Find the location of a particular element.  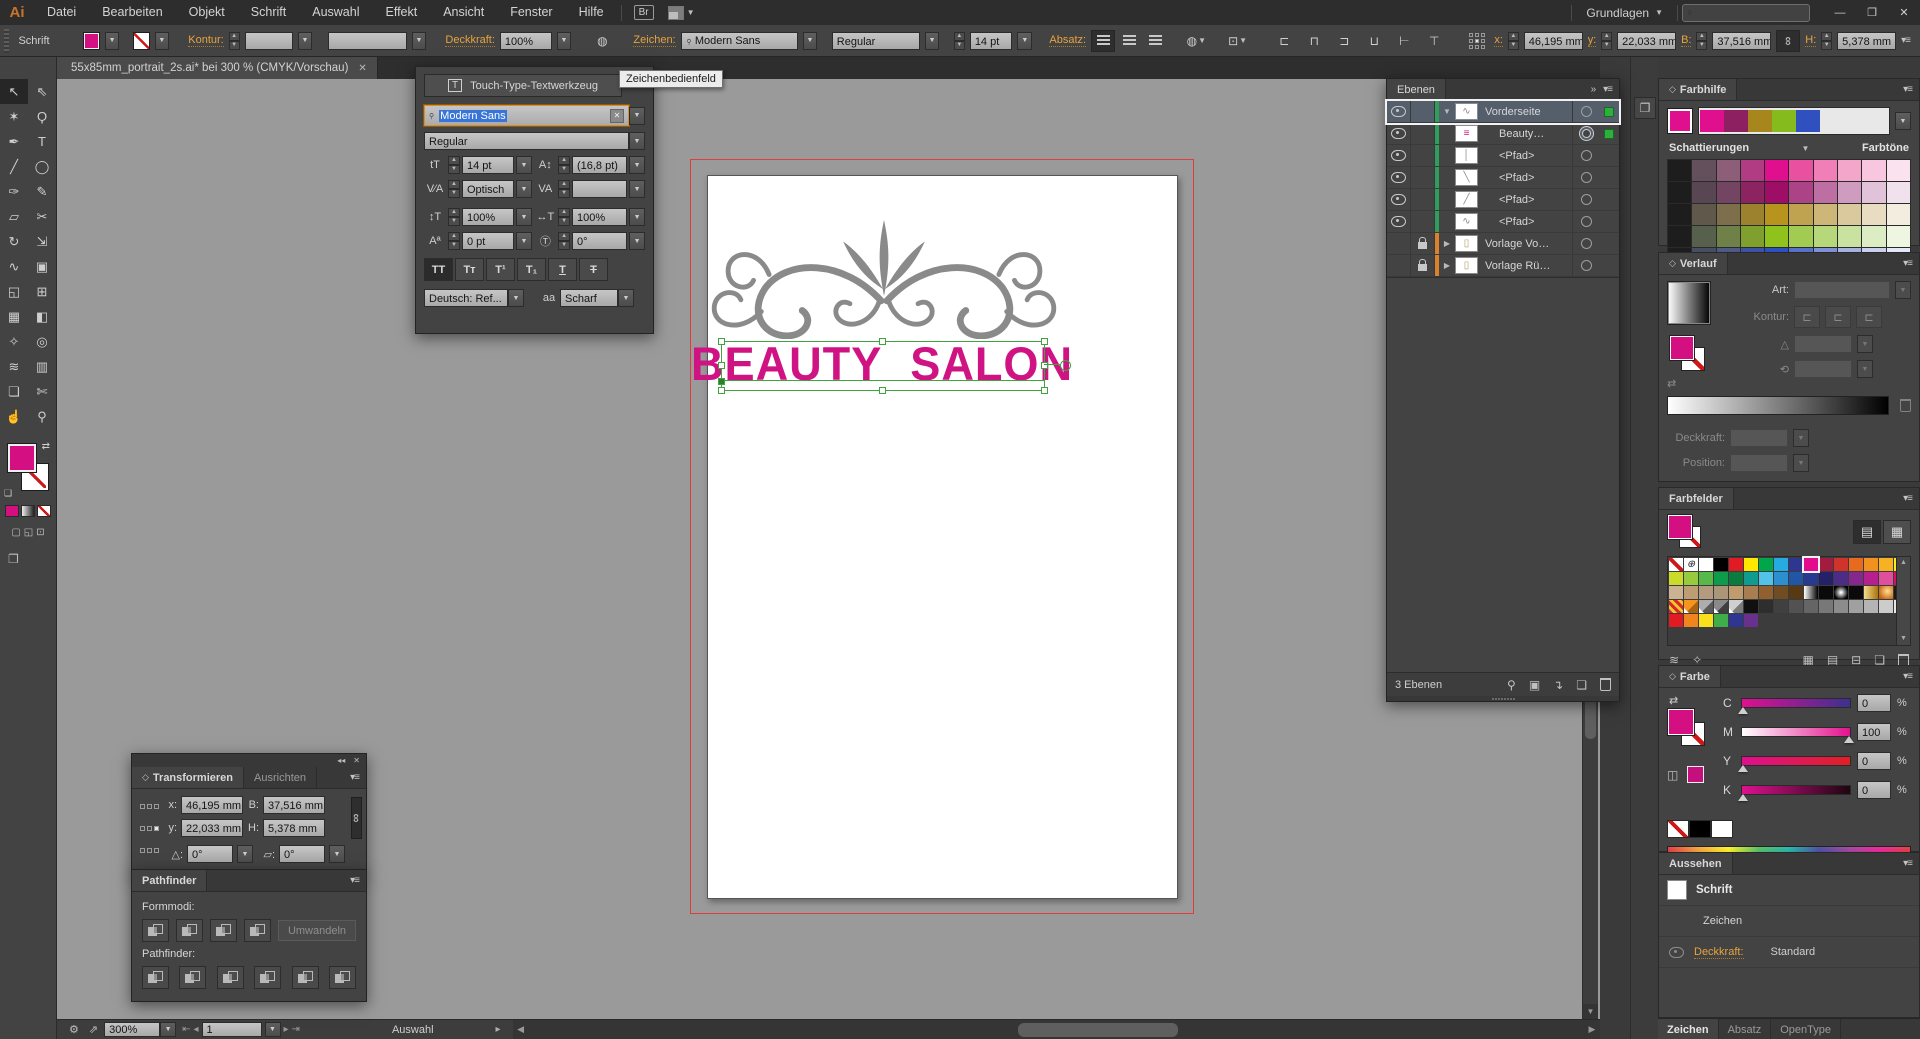

baseline-shift-dropdown is located at coordinates (524, 241).